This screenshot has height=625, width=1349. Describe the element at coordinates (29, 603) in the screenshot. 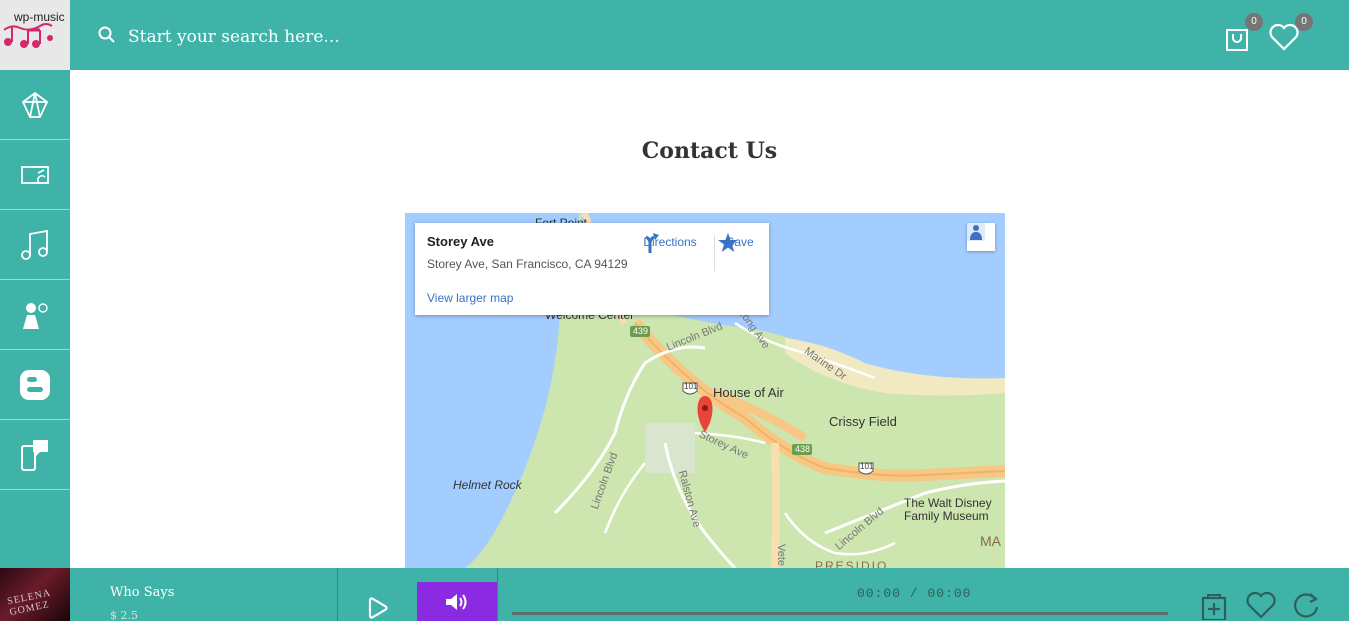

I see `album-art-text: SELENA GOMEZ` at that location.